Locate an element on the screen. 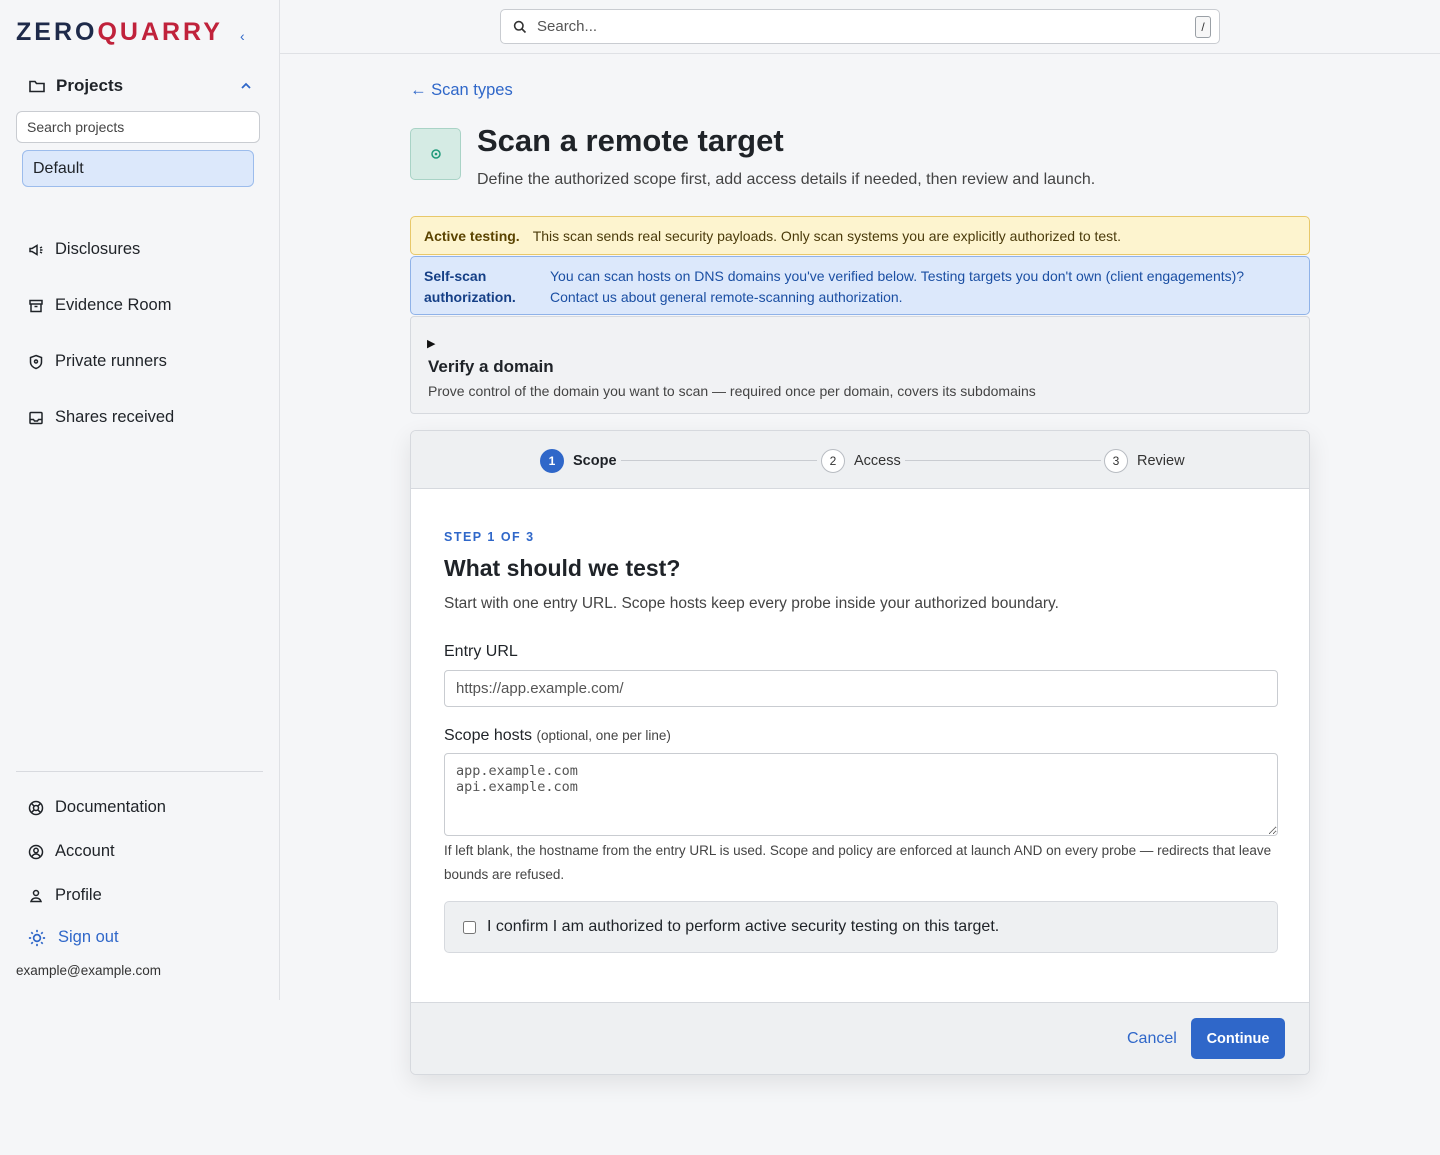 Image resolution: width=1440 pixels, height=1155 pixels. scope-hosts-label-text: Scope hosts is located at coordinates (488, 735).